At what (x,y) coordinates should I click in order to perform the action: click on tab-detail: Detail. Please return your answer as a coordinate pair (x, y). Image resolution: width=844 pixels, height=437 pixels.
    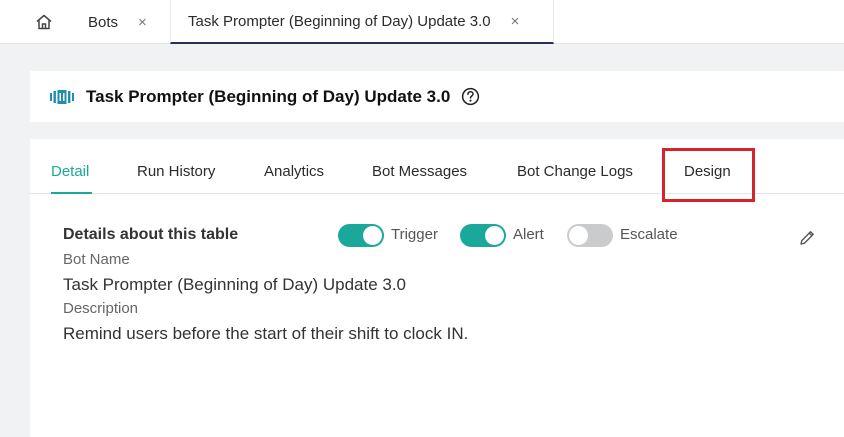
    Looking at the image, I should click on (70, 171).